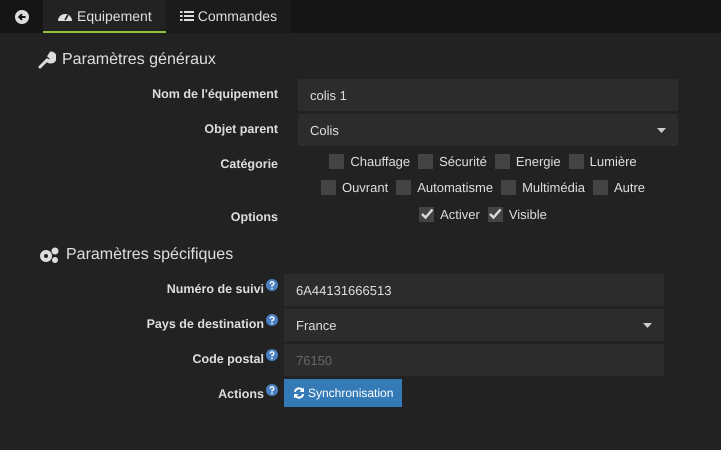 The image size is (721, 450). Describe the element at coordinates (452, 161) in the screenshot. I see `checkbox-option: Sécurité` at that location.